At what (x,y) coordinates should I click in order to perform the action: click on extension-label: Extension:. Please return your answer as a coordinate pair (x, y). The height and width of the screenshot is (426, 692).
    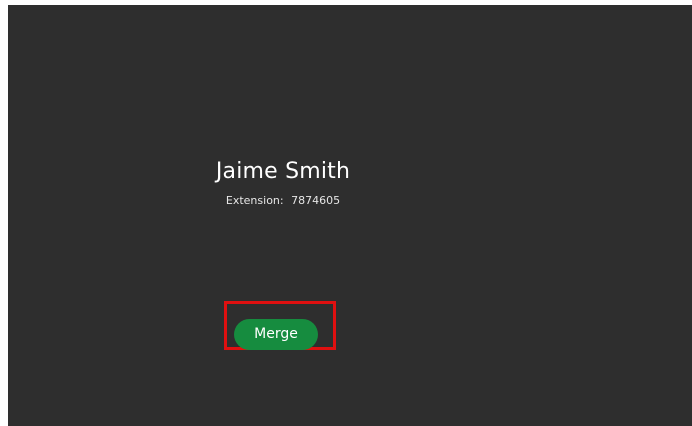
    Looking at the image, I should click on (254, 200).